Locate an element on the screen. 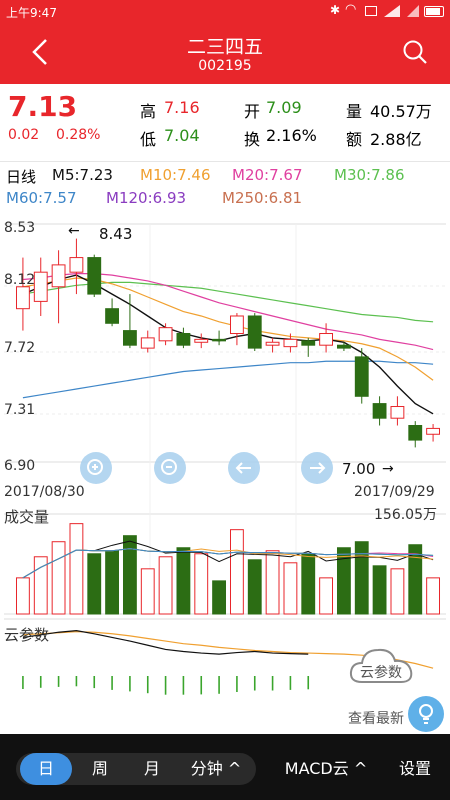 The height and width of the screenshot is (800, 450). ma10-value: M10:7.46 is located at coordinates (175, 175).